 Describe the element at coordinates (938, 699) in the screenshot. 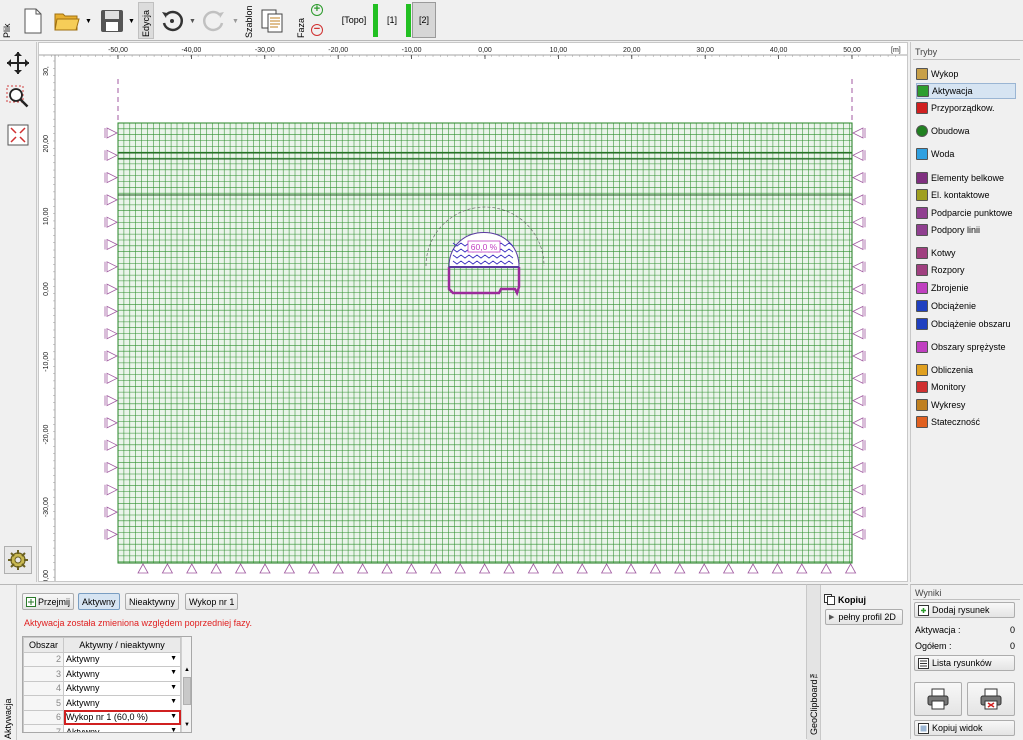

I see `print-button` at that location.